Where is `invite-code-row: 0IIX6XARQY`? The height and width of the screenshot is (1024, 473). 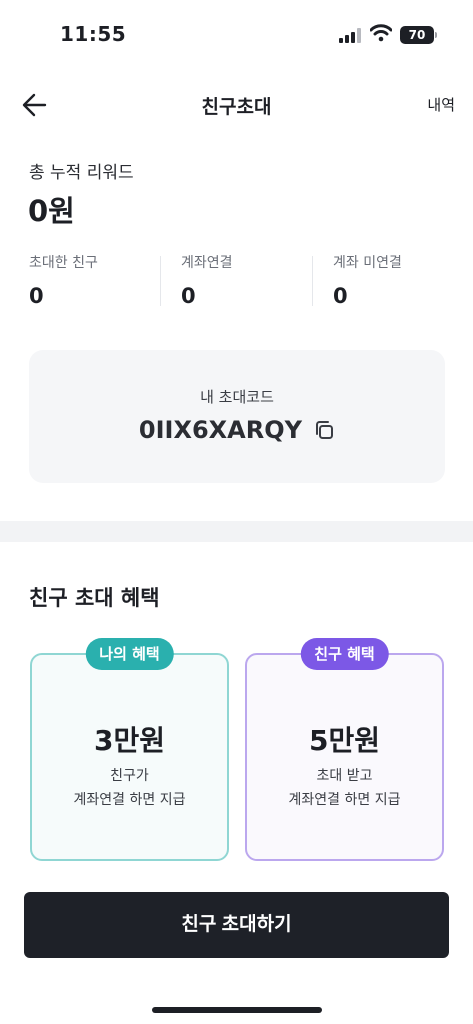 invite-code-row: 0IIX6XARQY is located at coordinates (237, 430).